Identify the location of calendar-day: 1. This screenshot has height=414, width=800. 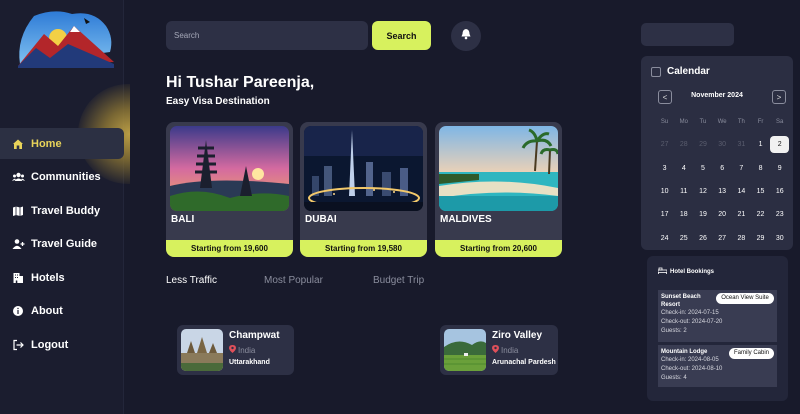
(760, 144).